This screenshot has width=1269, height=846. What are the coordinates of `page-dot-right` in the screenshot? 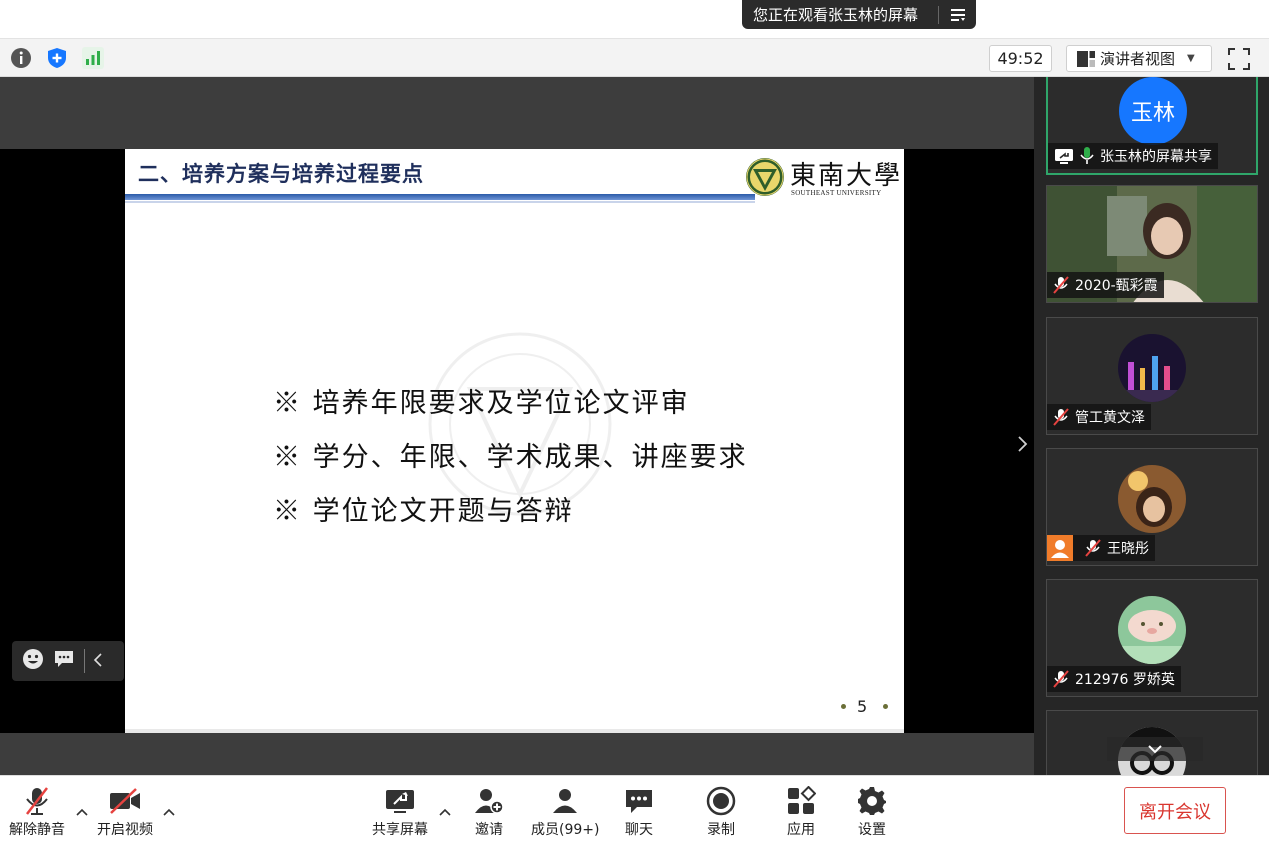 It's located at (886, 706).